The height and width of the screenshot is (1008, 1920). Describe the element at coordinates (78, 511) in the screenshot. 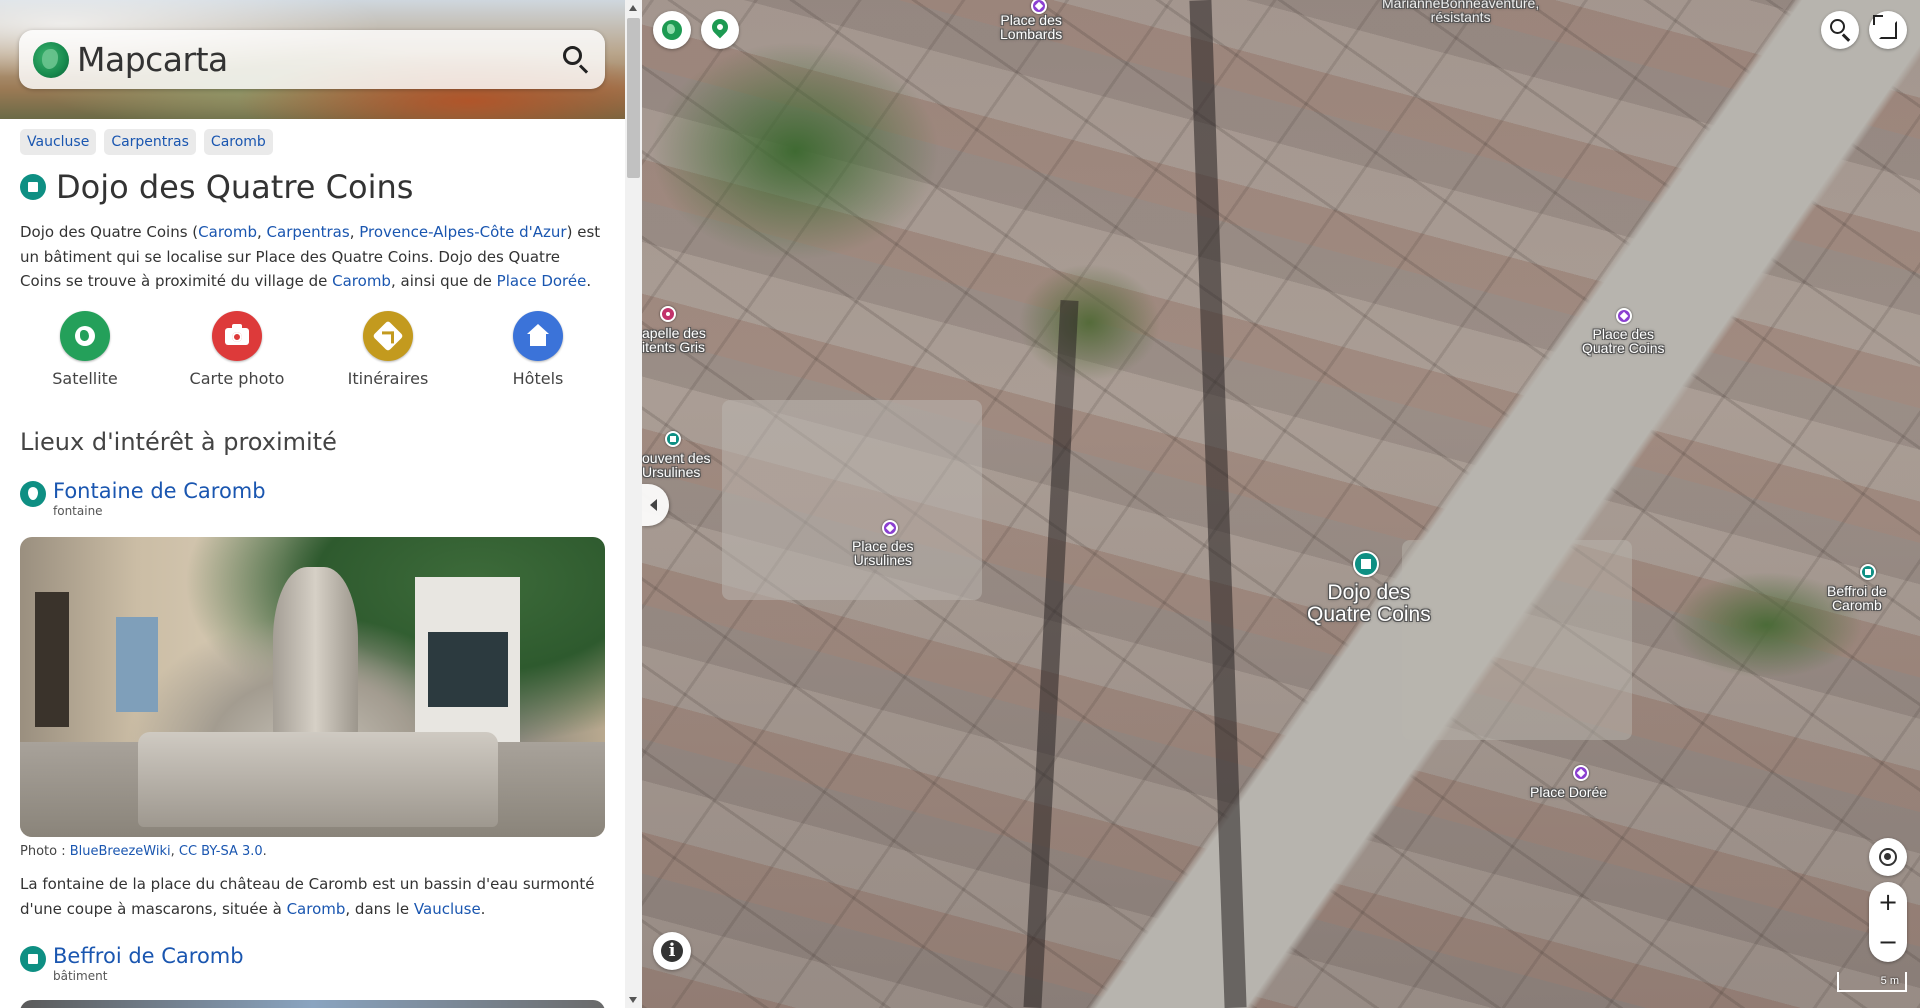

I see `fontaine-type: fontaine` at that location.